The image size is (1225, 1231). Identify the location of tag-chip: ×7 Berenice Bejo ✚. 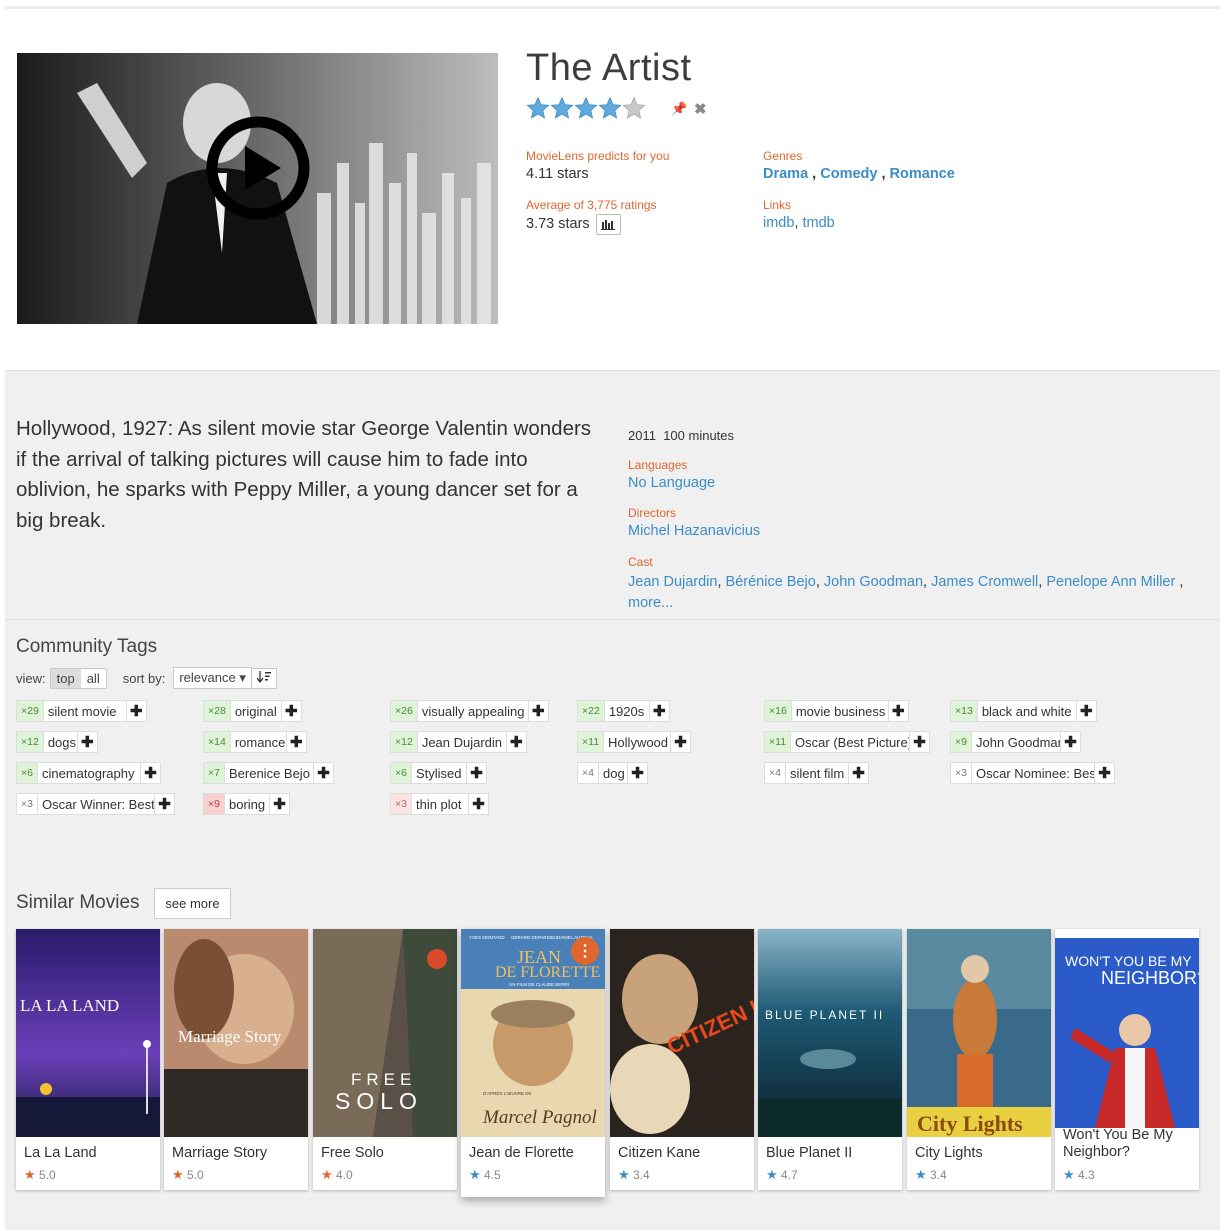
(268, 773).